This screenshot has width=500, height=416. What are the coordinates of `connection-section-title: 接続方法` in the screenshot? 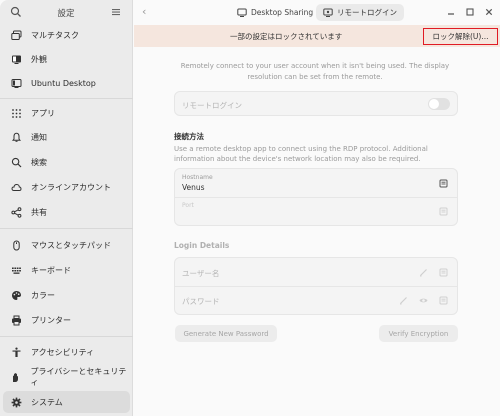 It's located at (189, 136).